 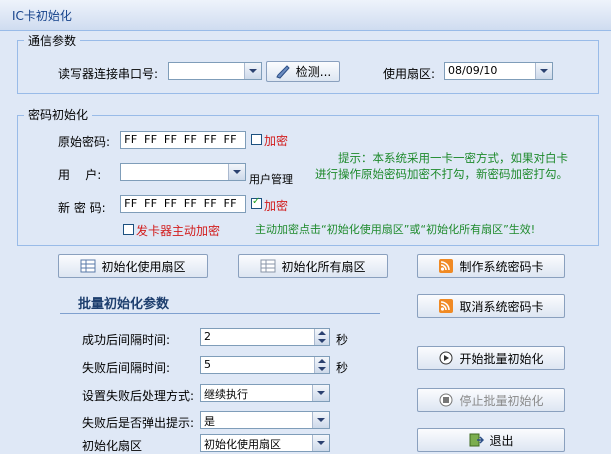 What do you see at coordinates (446, 400) in the screenshot?
I see `stop-icon` at bounding box center [446, 400].